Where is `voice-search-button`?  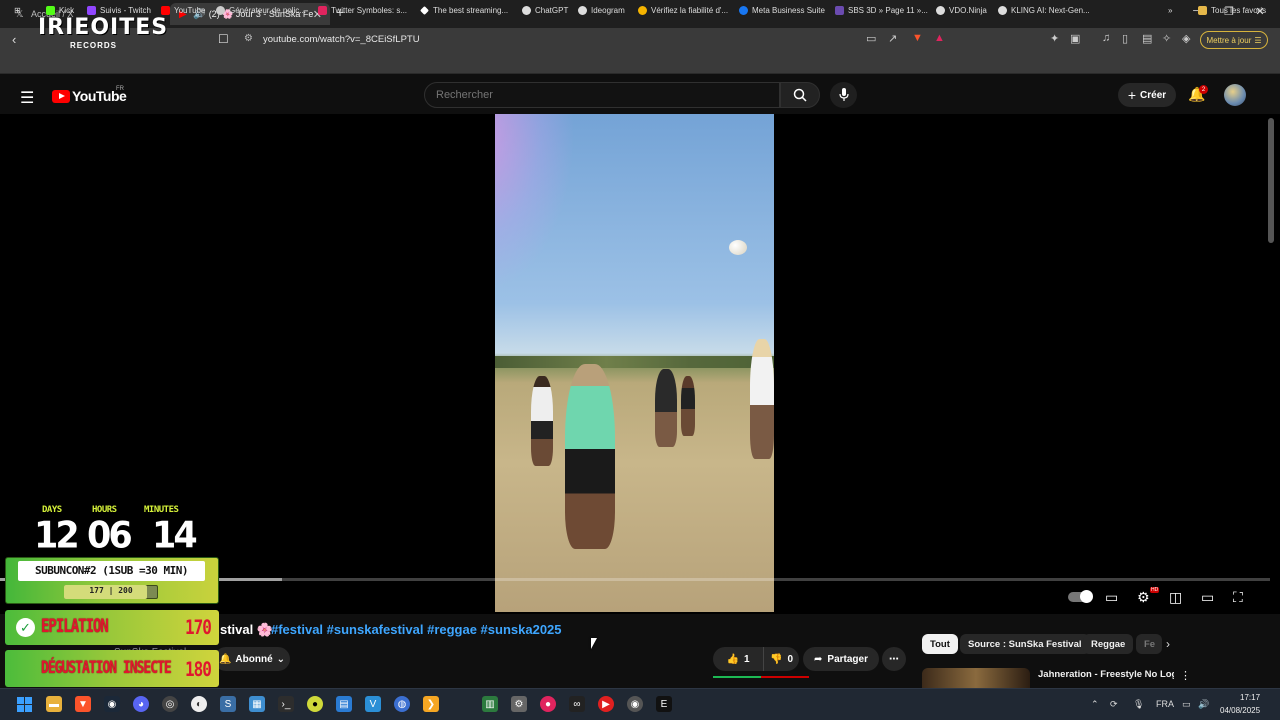
voice-search-button is located at coordinates (843, 95).